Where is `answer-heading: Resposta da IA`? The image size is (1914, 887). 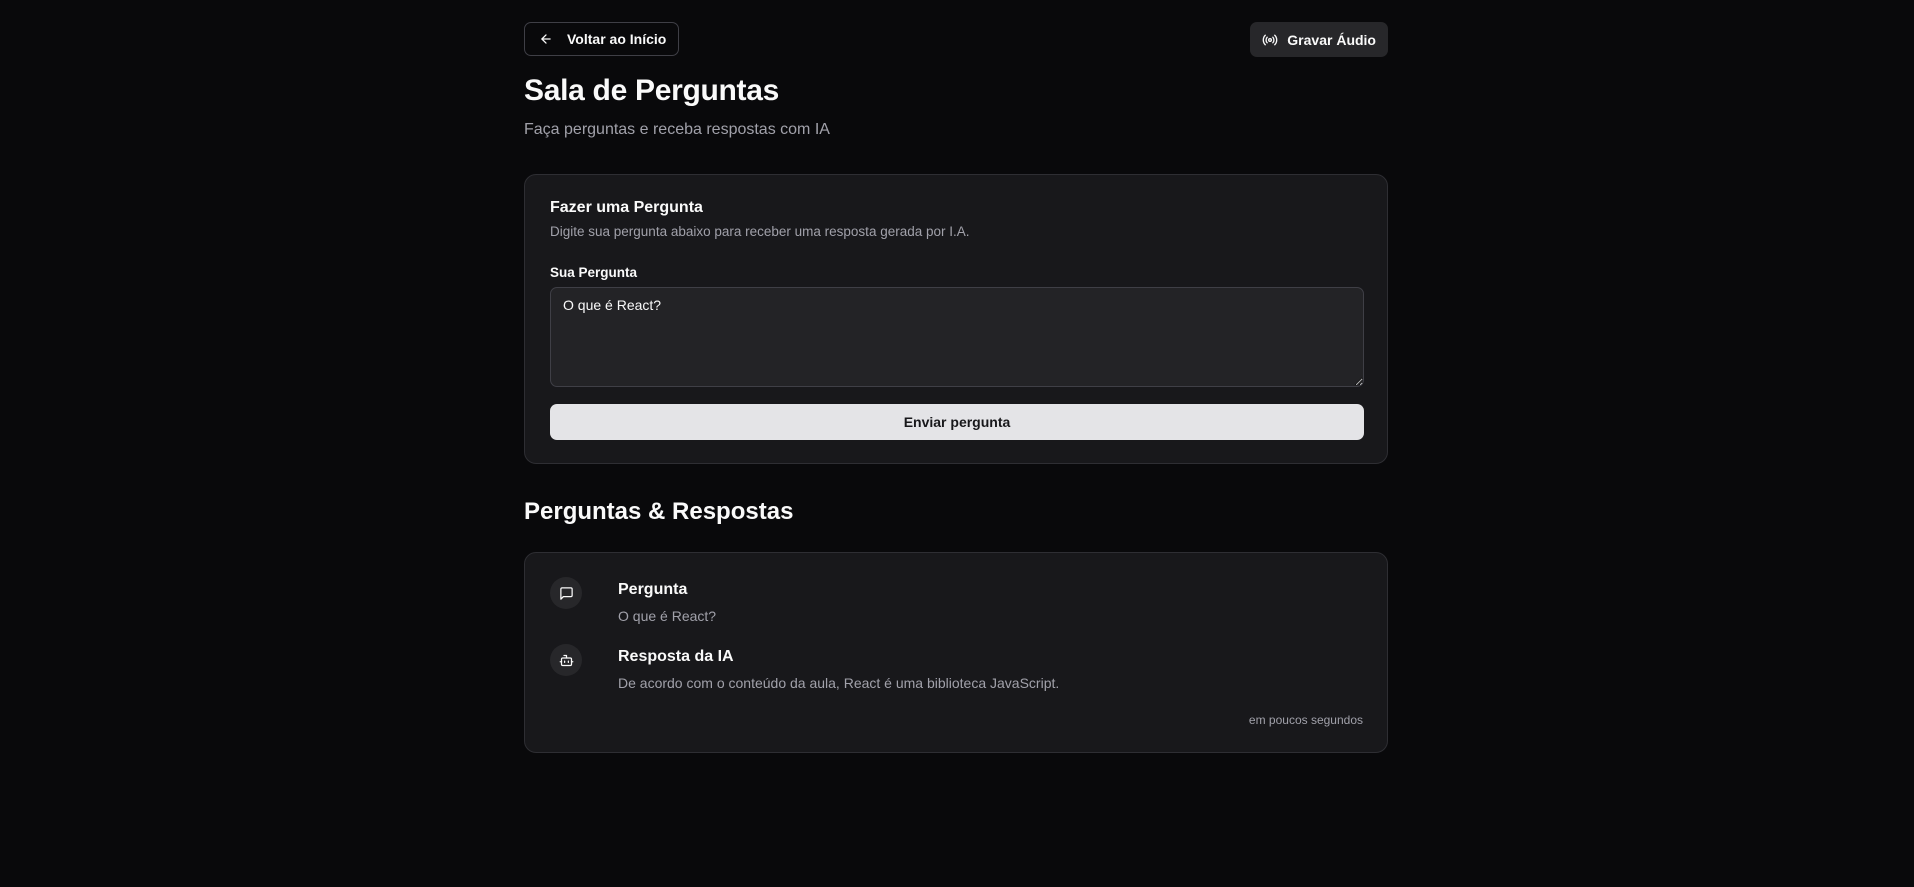
answer-heading: Resposta da IA is located at coordinates (676, 656).